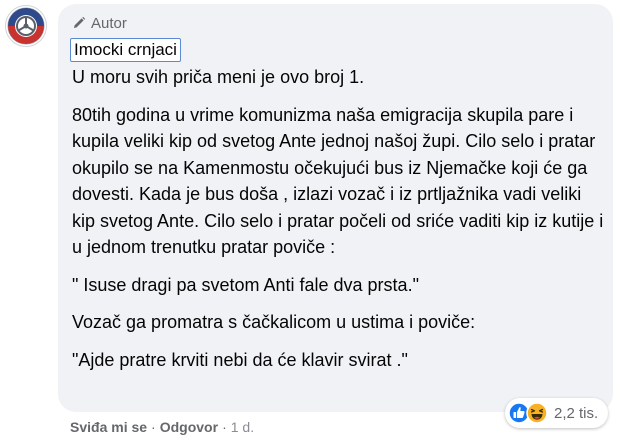 The width and height of the screenshot is (640, 445). What do you see at coordinates (242, 427) in the screenshot?
I see `timestamp: 1 d.` at bounding box center [242, 427].